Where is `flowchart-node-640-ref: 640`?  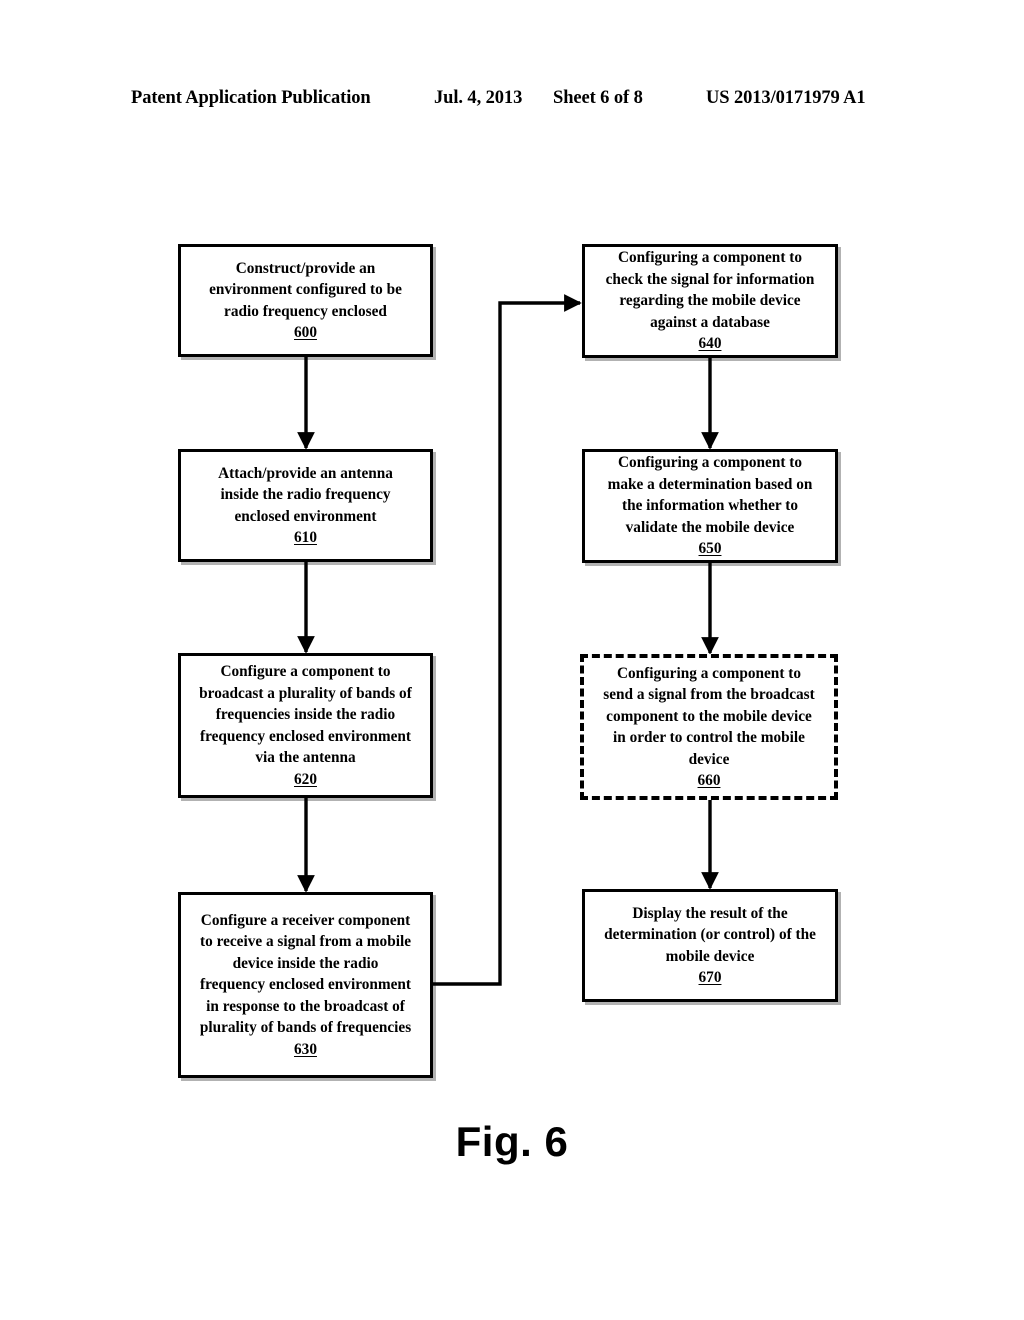 flowchart-node-640-ref: 640 is located at coordinates (710, 344).